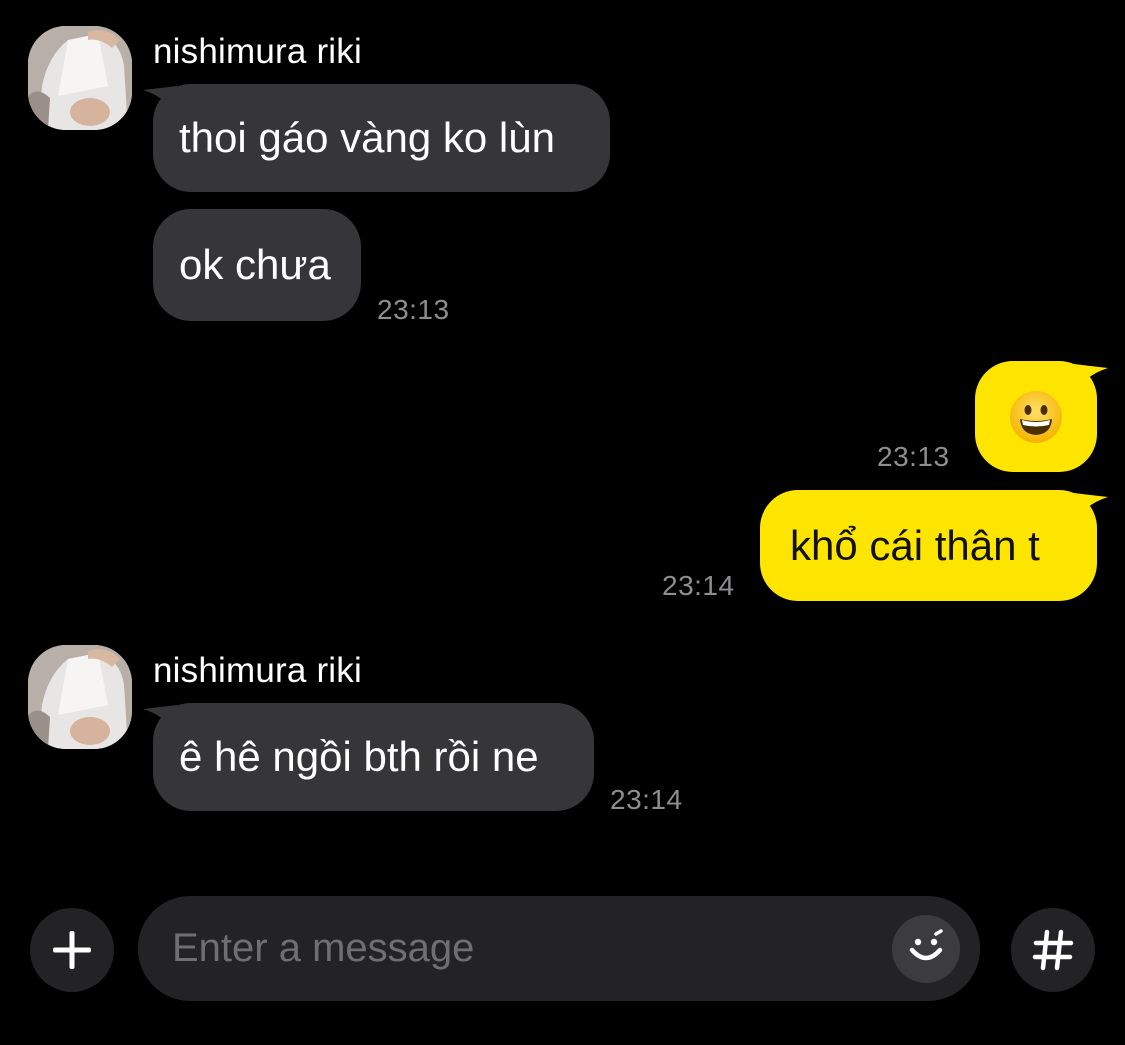 This screenshot has width=1125, height=1045. I want to click on message-text: ê hê ngồi bth rồi ne, so click(359, 756).